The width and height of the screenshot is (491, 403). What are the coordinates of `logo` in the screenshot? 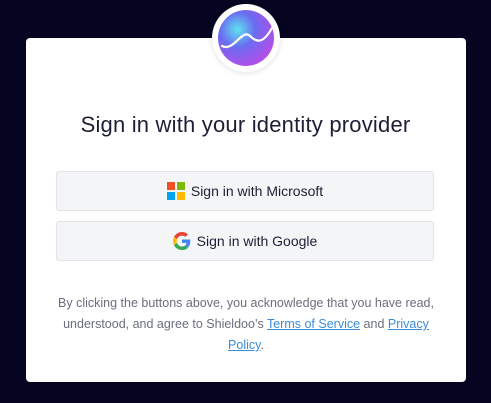 It's located at (246, 38).